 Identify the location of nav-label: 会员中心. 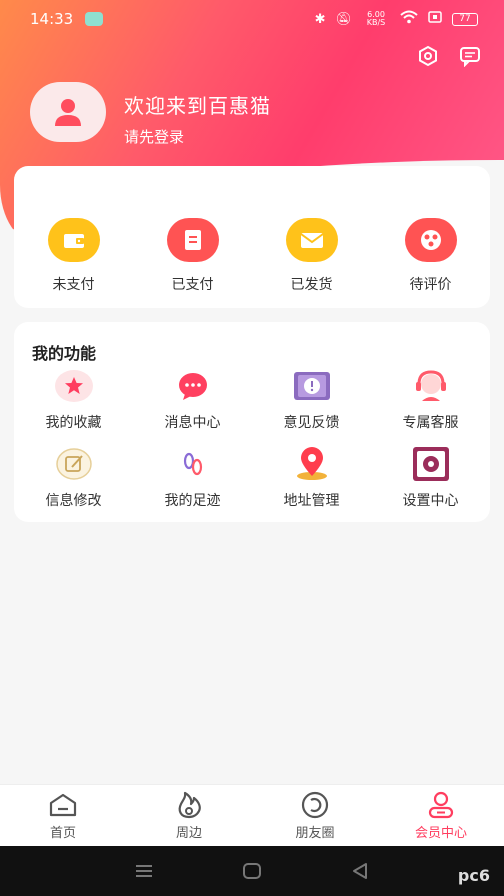
(440, 833).